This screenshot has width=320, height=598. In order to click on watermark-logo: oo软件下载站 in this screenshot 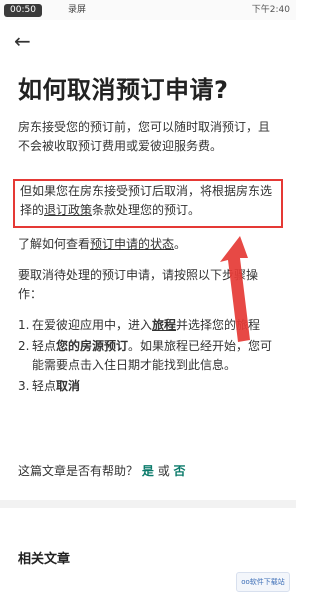, I will do `click(263, 582)`.